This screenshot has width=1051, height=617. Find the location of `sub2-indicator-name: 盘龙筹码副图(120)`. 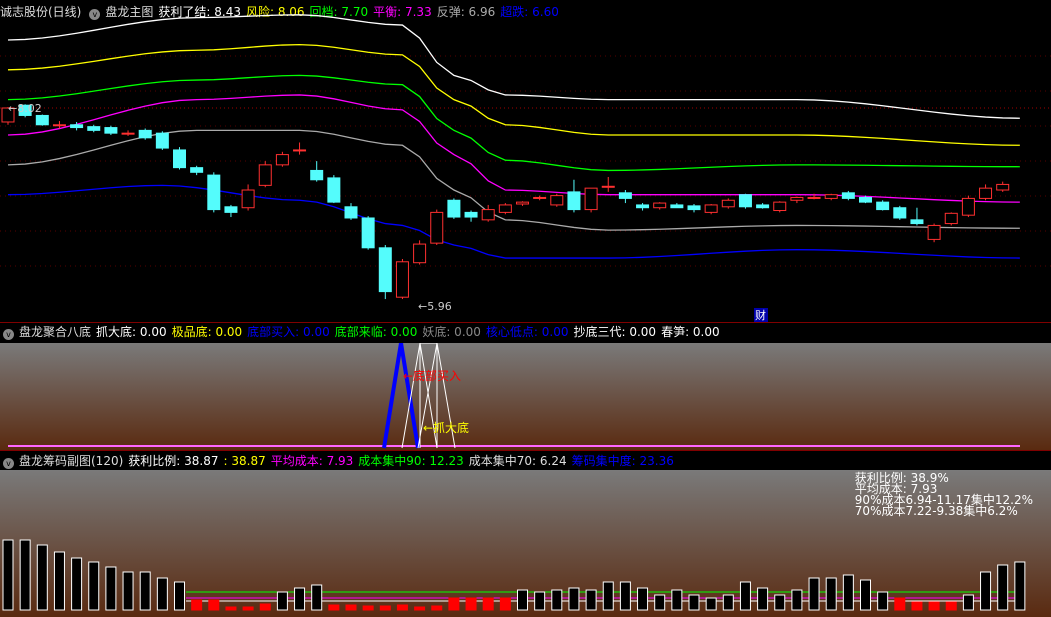

sub2-indicator-name: 盘龙筹码副图(120) is located at coordinates (71, 461).